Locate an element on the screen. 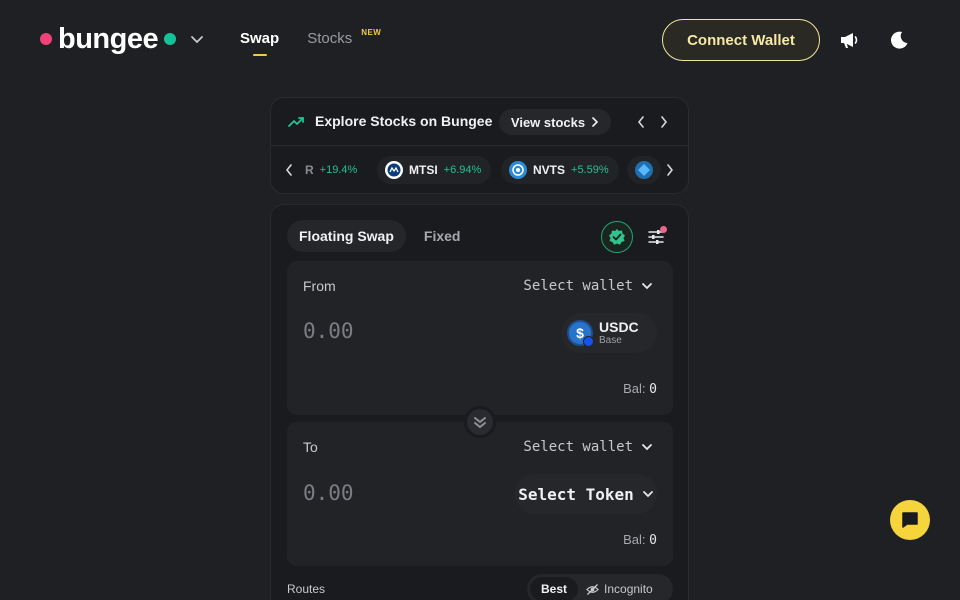 Image resolution: width=960 pixels, height=600 pixels. logo-dot-pink is located at coordinates (46, 39).